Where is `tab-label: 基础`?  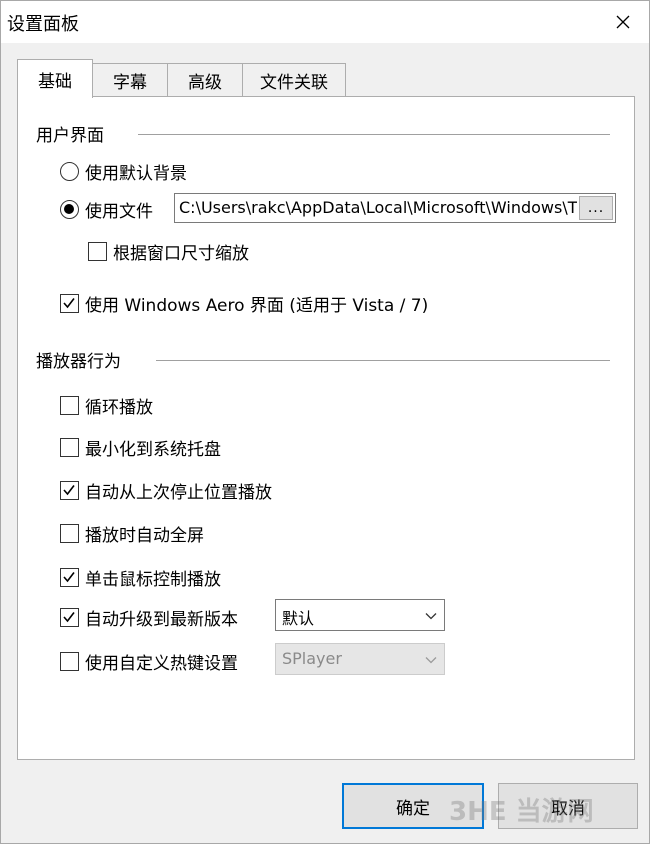 tab-label: 基础 is located at coordinates (55, 81).